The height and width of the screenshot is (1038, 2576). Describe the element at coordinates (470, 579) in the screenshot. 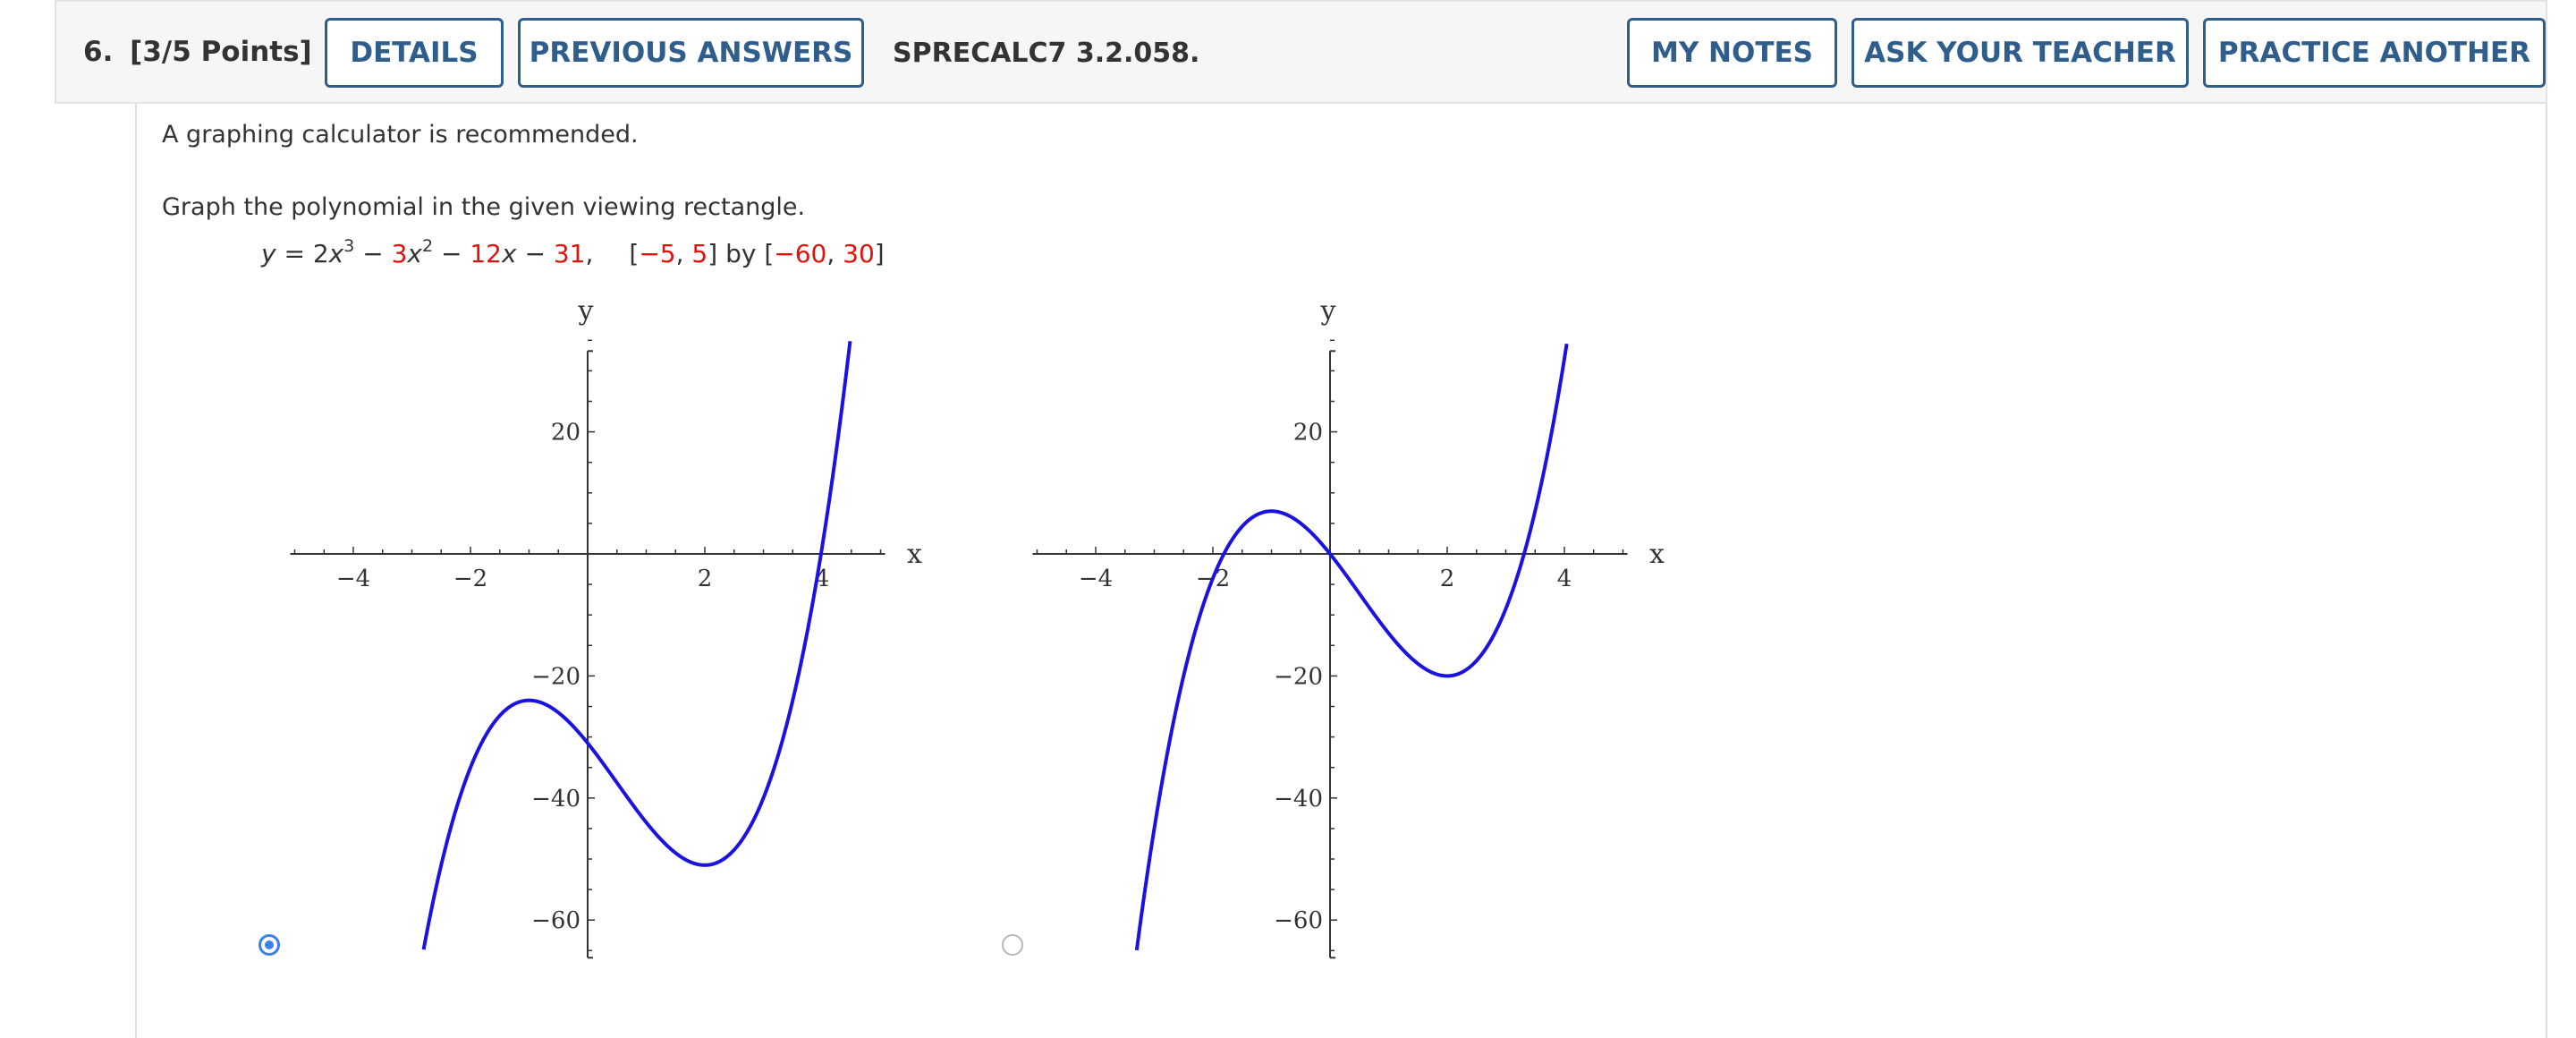

I see `x-tick-label: −2` at that location.